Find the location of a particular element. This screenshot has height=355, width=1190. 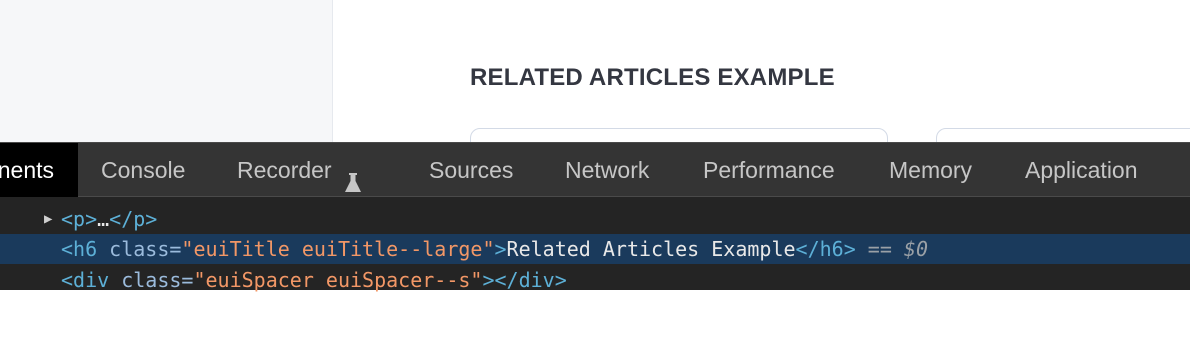

attr-value: "euiTitle euiTitle--large" is located at coordinates (338, 249).